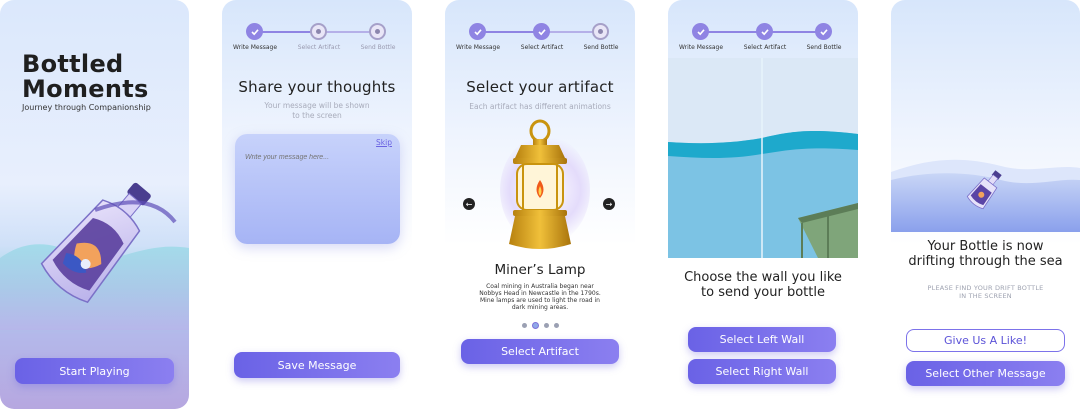 The image size is (1080, 409). What do you see at coordinates (985, 296) in the screenshot?
I see `subtitle-line: IN THE SCREEN` at bounding box center [985, 296].